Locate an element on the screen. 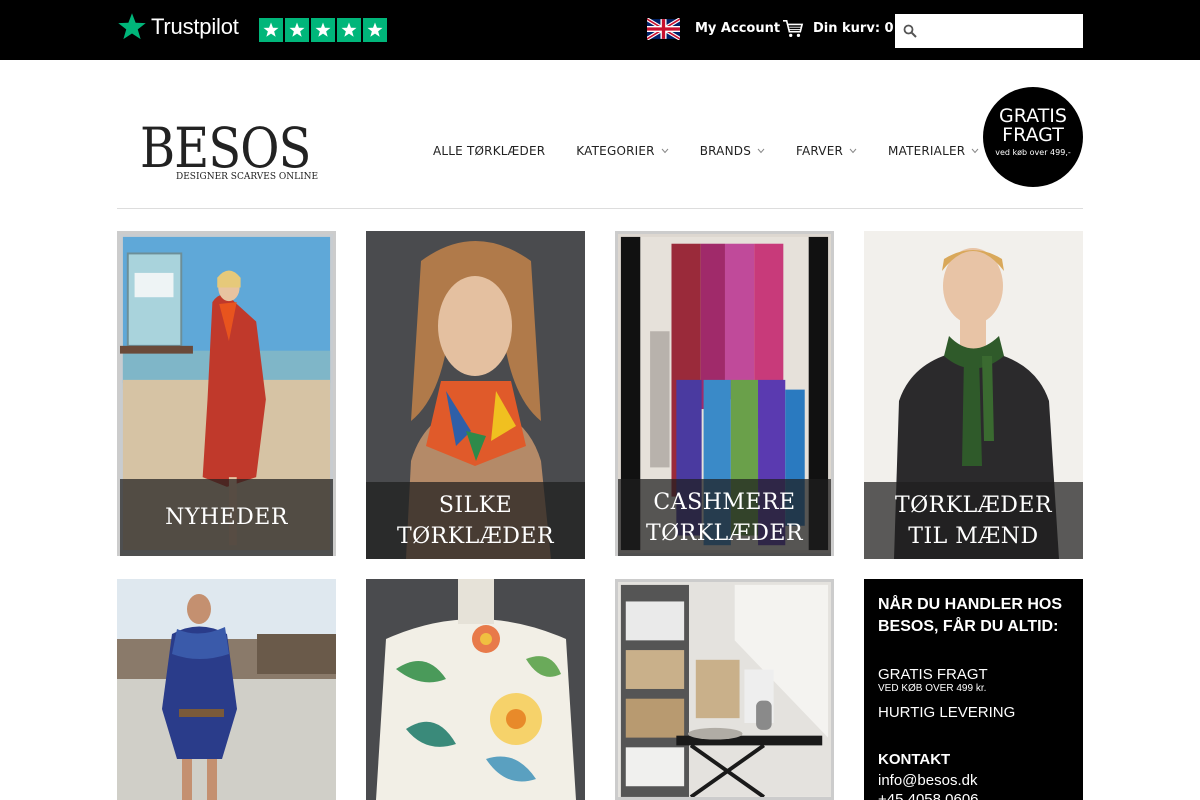 This screenshot has height=800, width=1200. tile-caption-line: CASHMERE is located at coordinates (724, 502).